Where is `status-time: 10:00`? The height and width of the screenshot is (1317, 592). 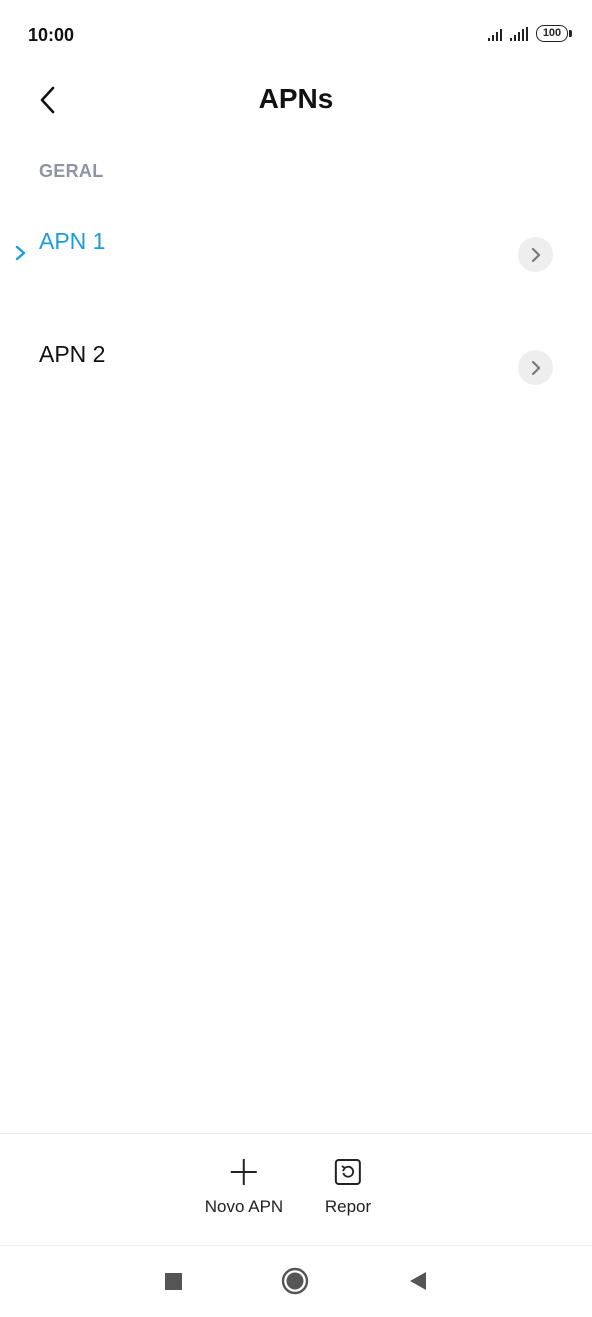 status-time: 10:00 is located at coordinates (51, 35).